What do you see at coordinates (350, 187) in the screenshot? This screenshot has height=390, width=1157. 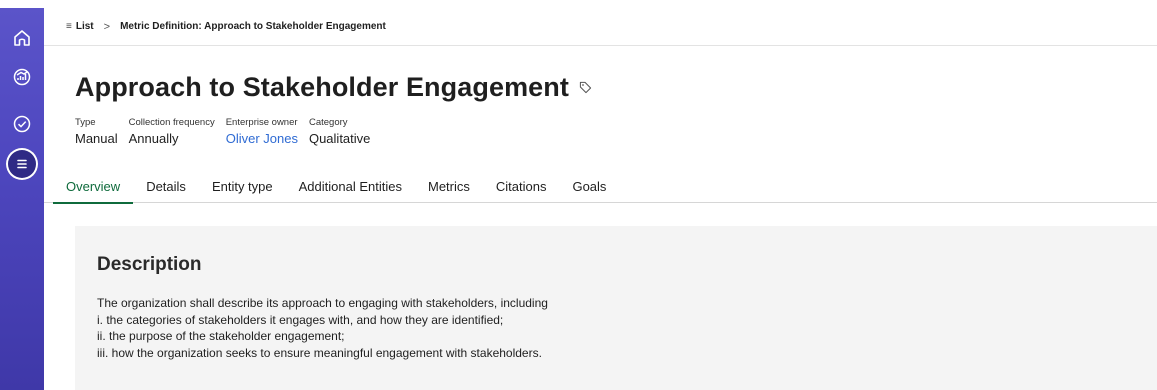 I see `tab-additional-entities: Additional Entities` at bounding box center [350, 187].